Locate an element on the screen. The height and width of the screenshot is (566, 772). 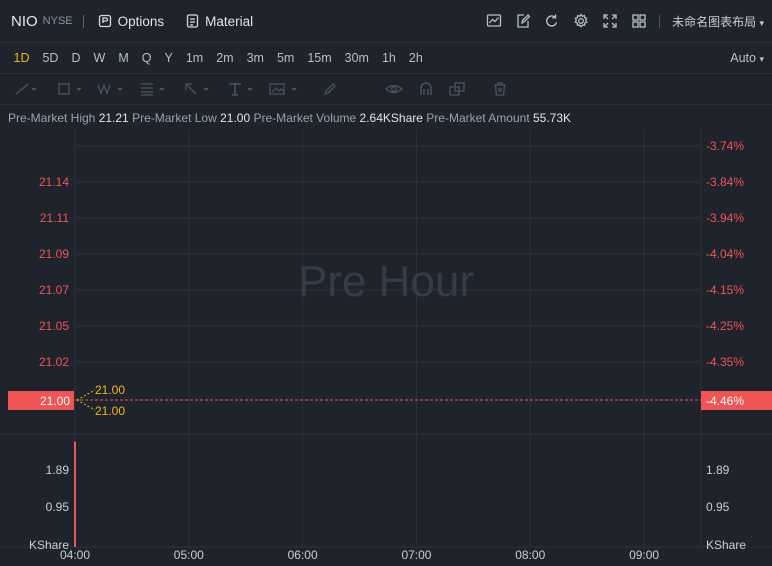
timeframe-30m: 30m is located at coordinates (356, 58).